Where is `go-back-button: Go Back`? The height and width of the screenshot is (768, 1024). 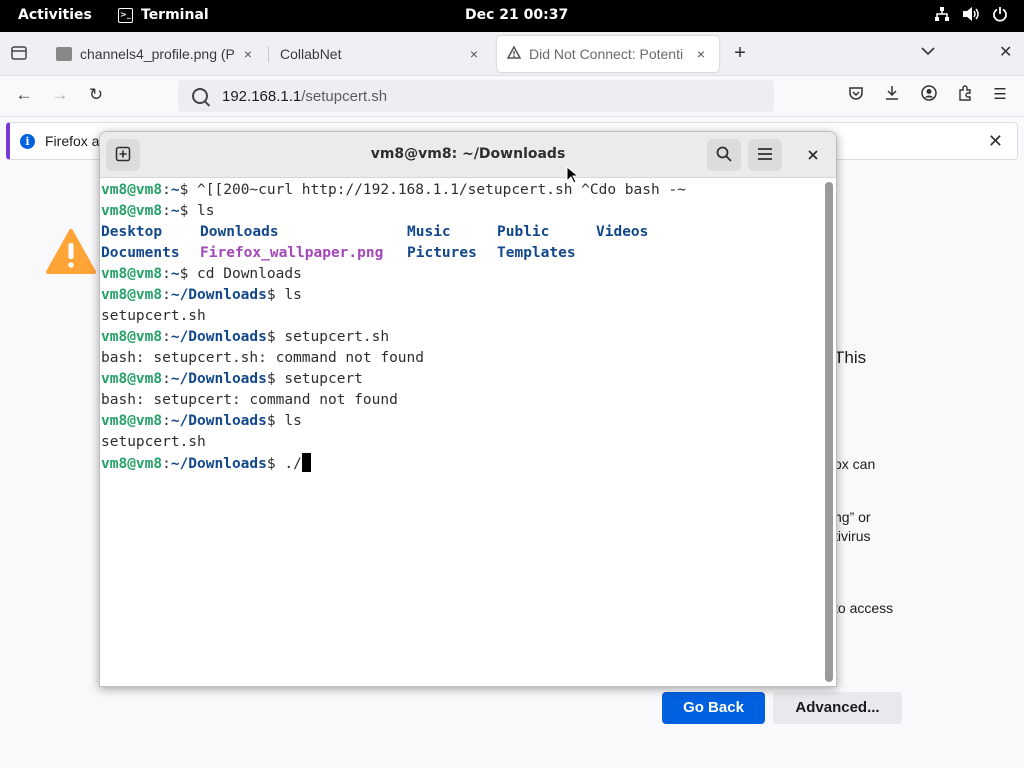
go-back-button: Go Back is located at coordinates (713, 708).